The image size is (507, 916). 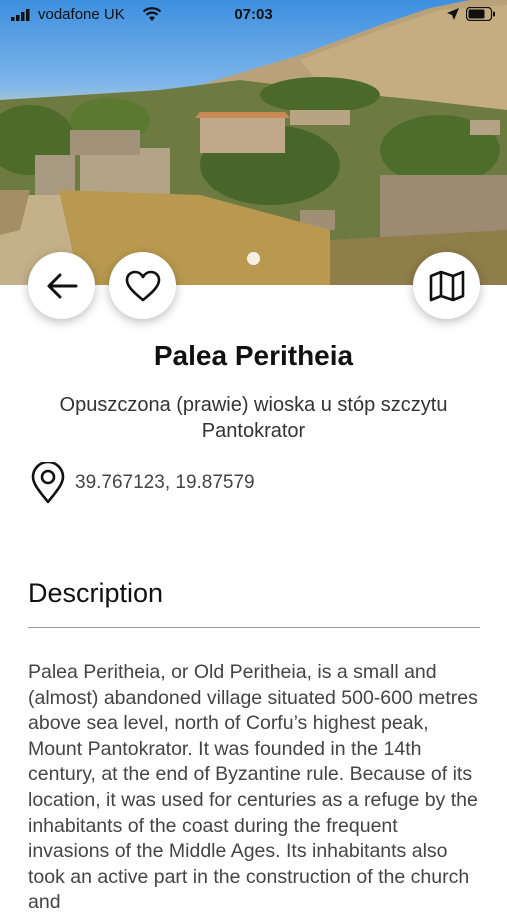 I want to click on map-button, so click(x=446, y=285).